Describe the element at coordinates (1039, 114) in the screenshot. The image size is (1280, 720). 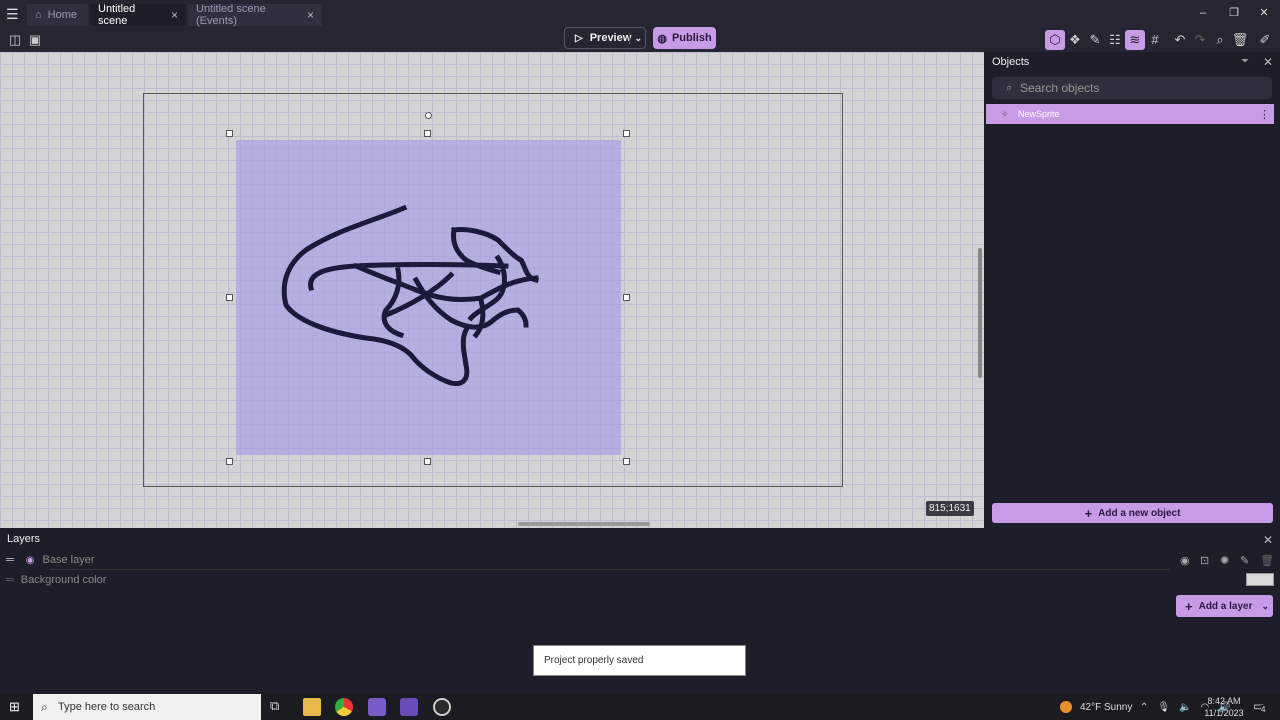
I see `object-name: NewSprite` at that location.